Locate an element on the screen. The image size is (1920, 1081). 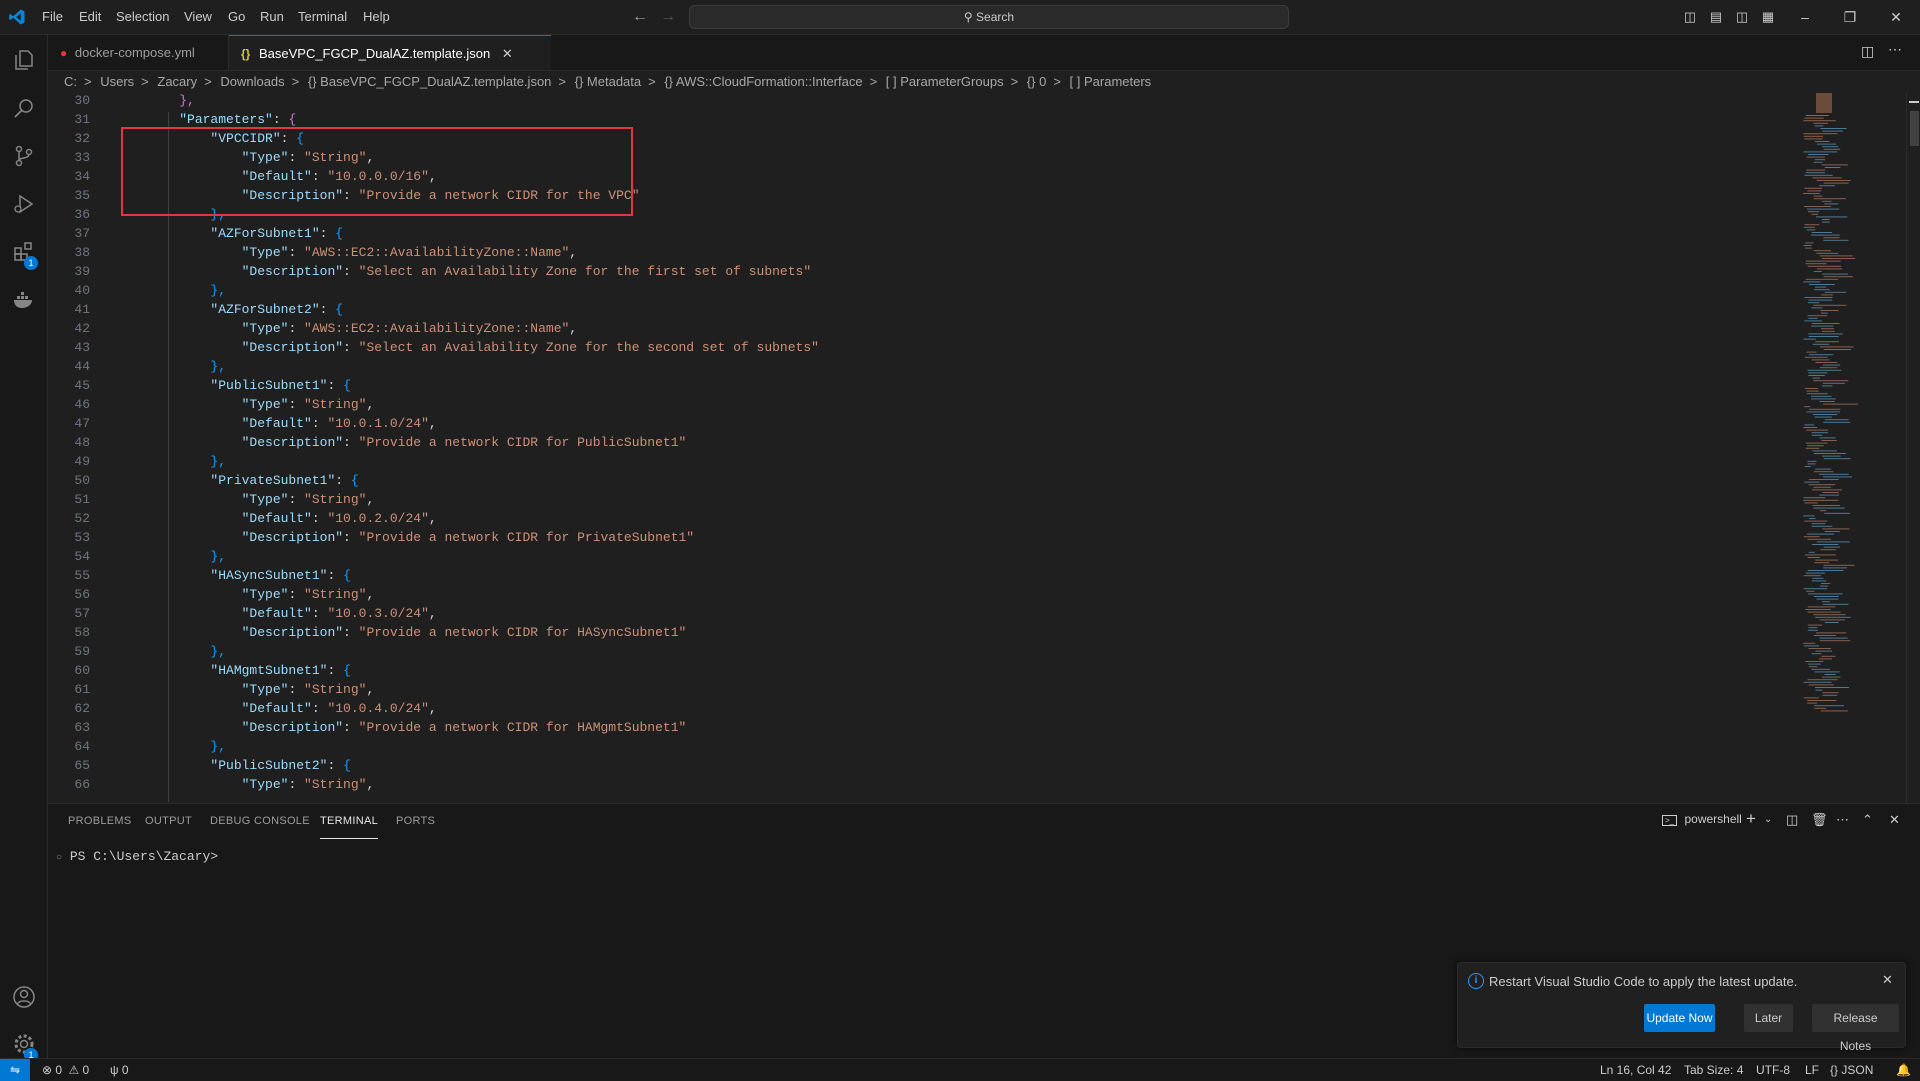
tab-docker-compose: ● docker-compose.yml is located at coordinates (138, 52).